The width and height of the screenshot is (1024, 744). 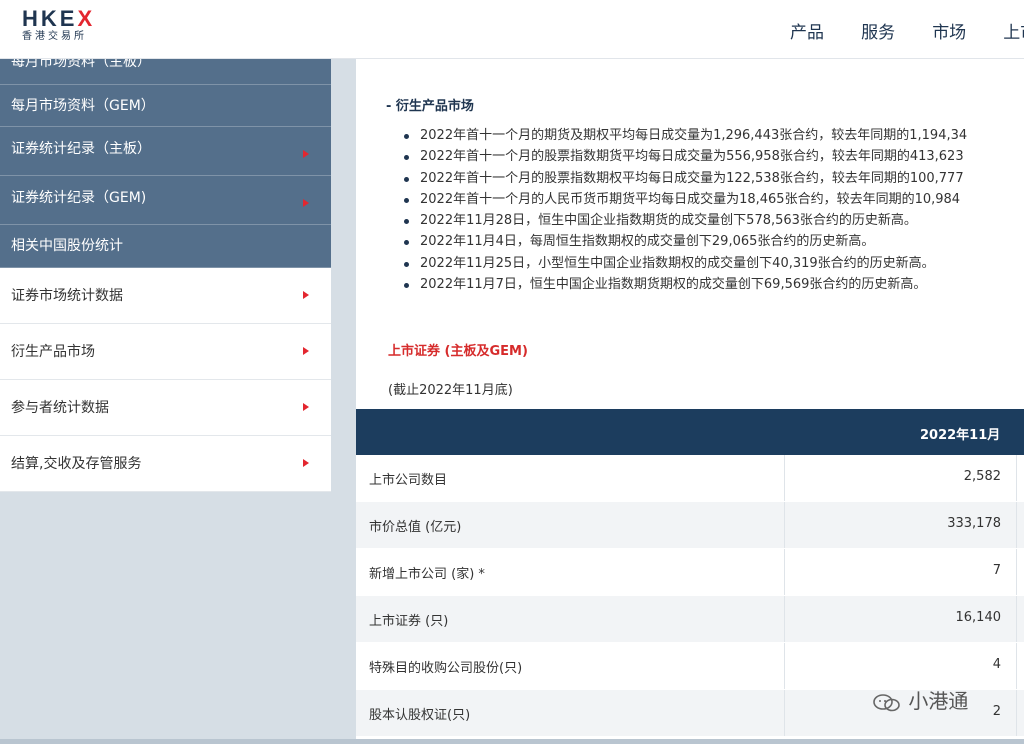 I want to click on table-row: 新增上市公司 (家) * 7, so click(x=690, y=572).